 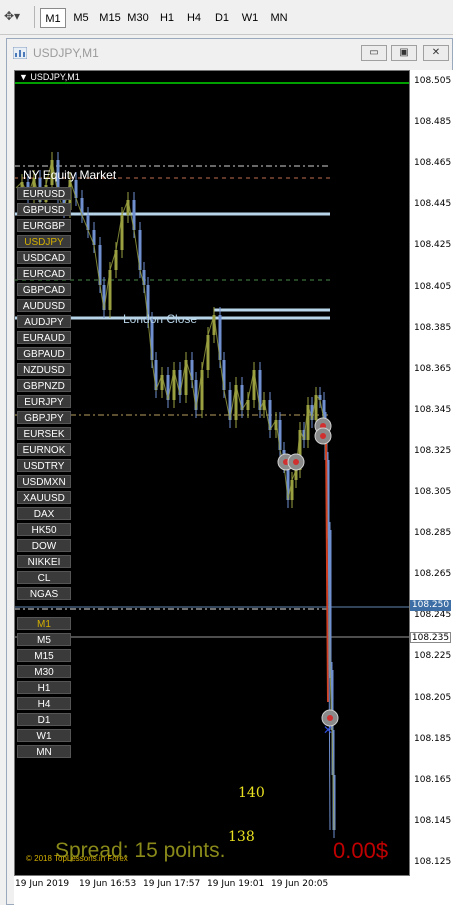 I want to click on price-tick-label: 108.405, so click(x=433, y=286).